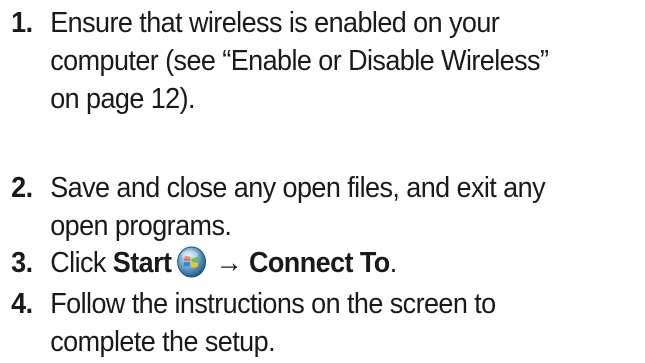 The width and height of the screenshot is (645, 363). Describe the element at coordinates (122, 99) in the screenshot. I see `step-line: on page 12).` at that location.